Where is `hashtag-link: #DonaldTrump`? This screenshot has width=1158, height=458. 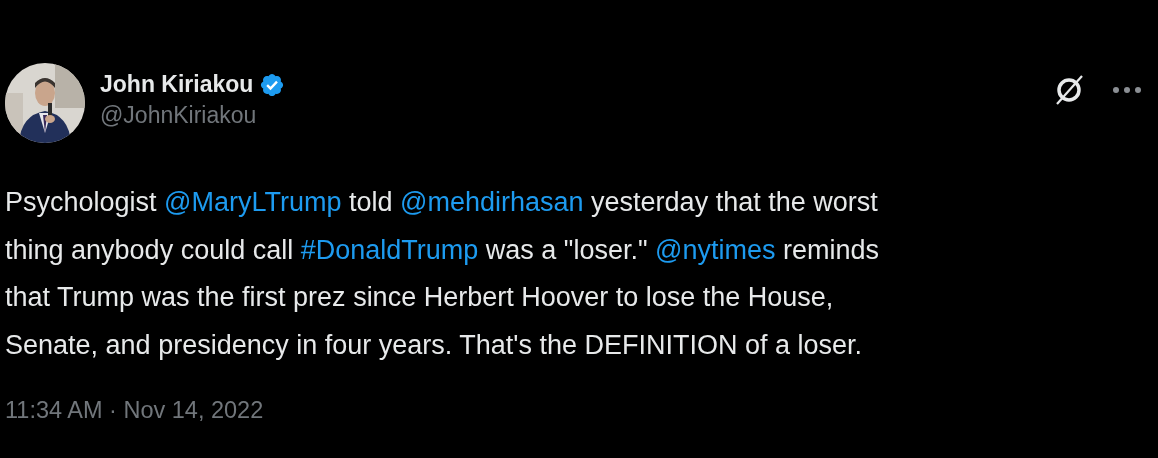 hashtag-link: #DonaldTrump is located at coordinates (389, 249).